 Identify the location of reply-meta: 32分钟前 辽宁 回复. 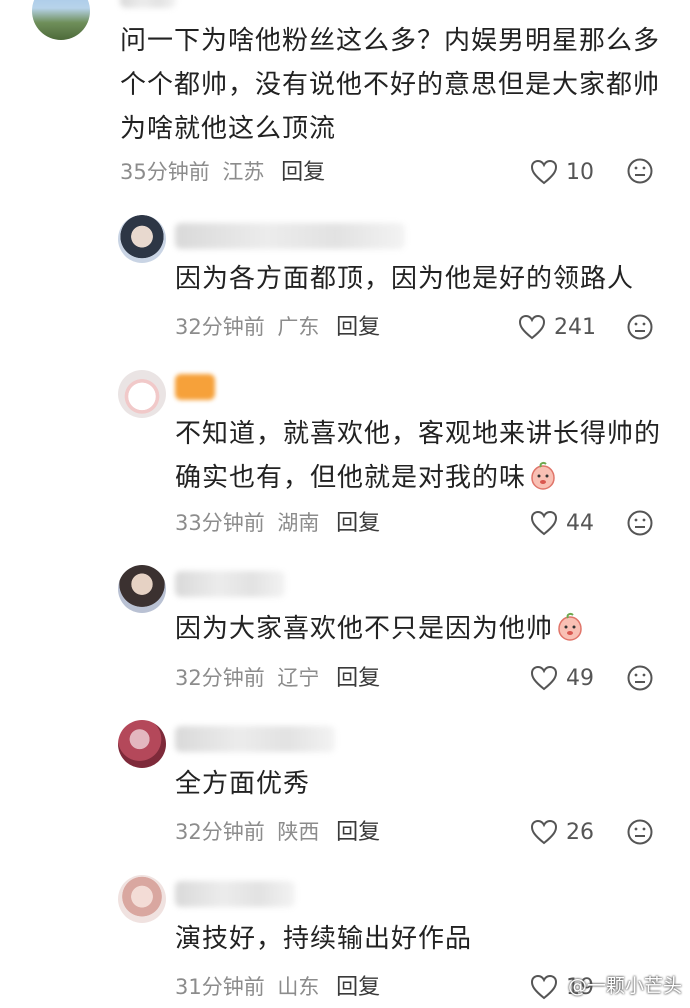
(277, 678).